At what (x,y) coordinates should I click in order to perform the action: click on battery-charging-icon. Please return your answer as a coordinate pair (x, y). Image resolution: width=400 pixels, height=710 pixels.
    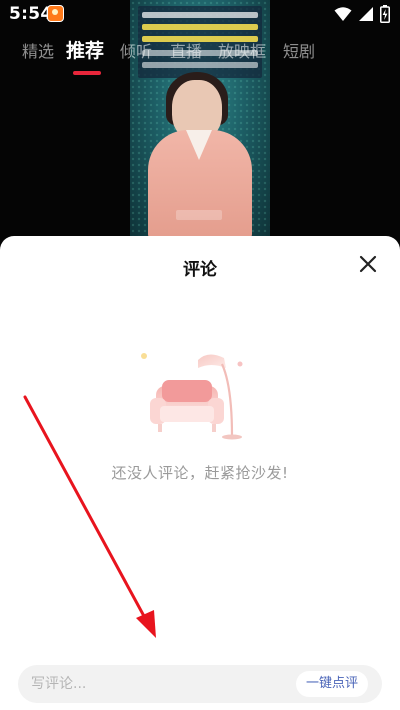
    Looking at the image, I should click on (385, 14).